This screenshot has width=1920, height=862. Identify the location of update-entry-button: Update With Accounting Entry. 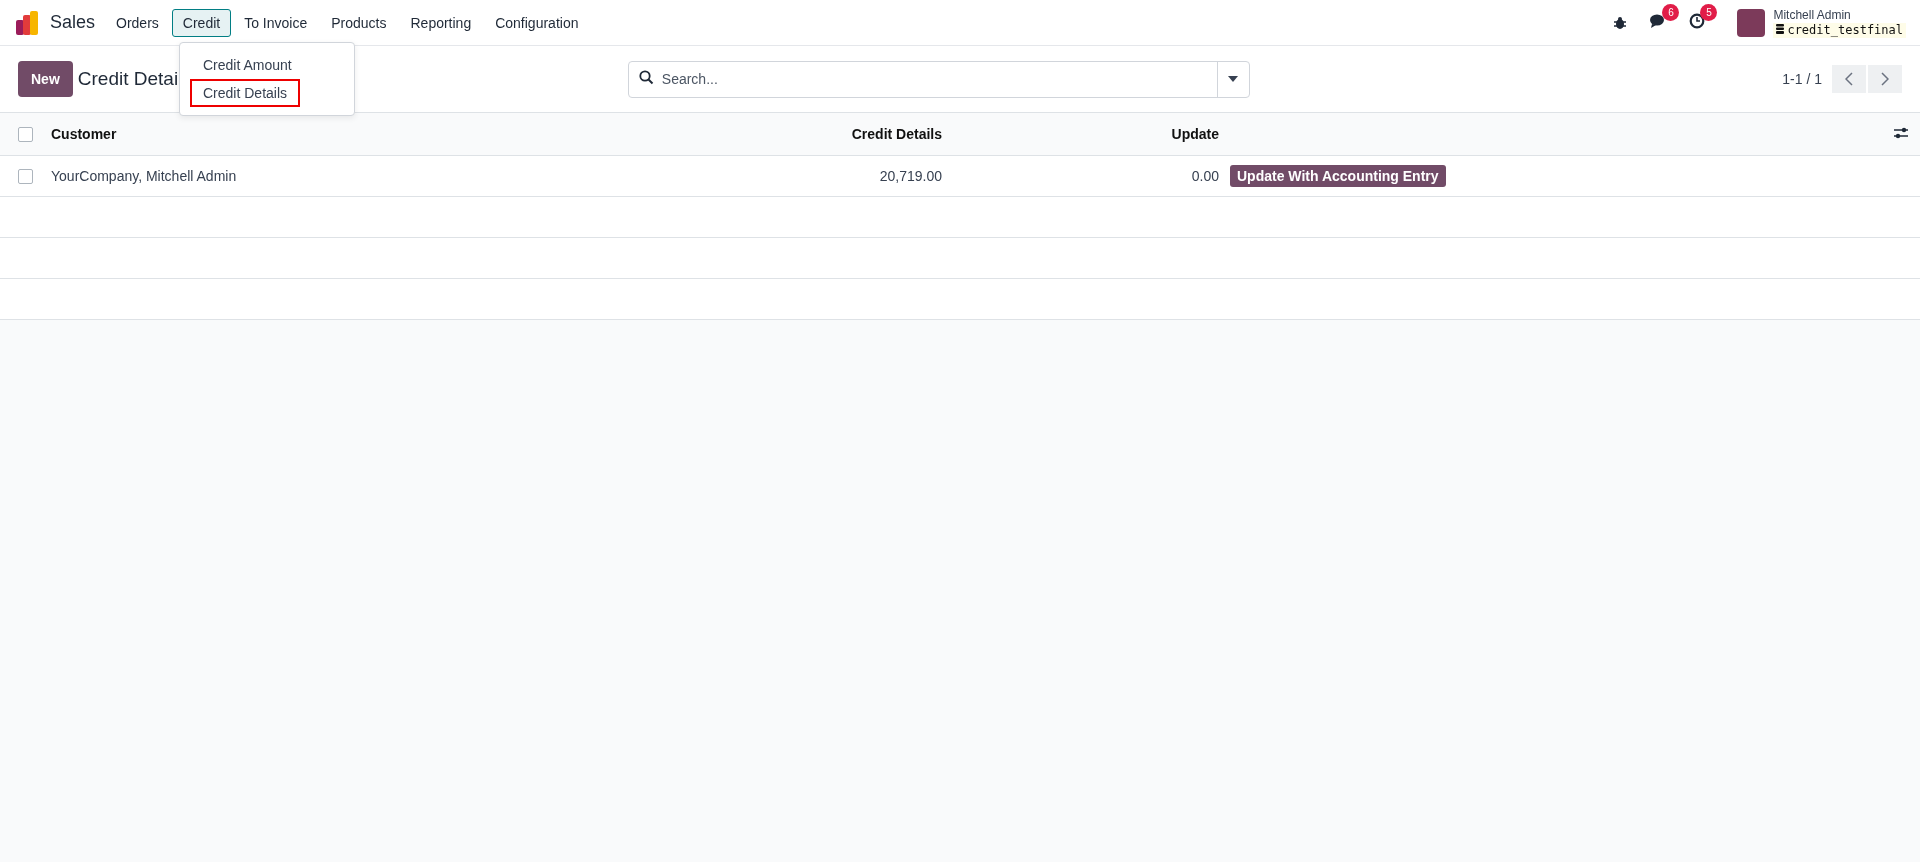
(1338, 176).